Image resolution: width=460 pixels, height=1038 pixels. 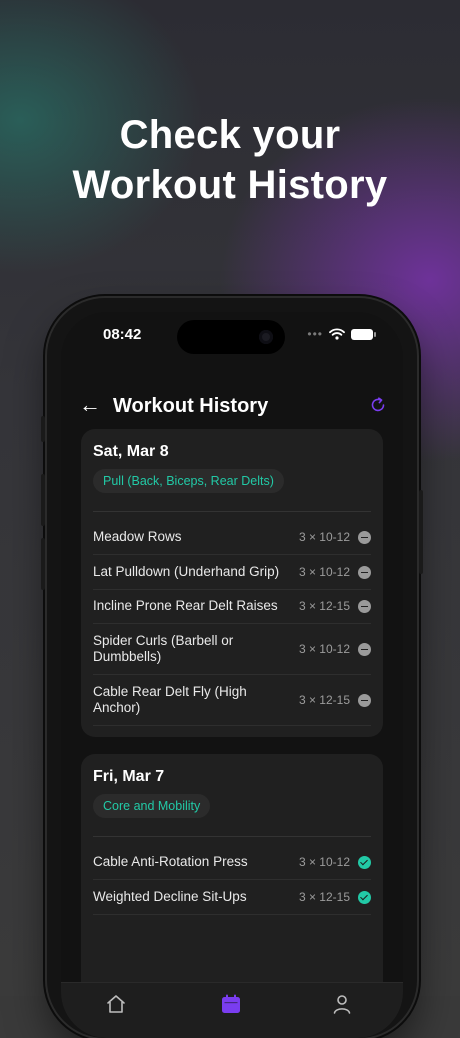 What do you see at coordinates (90, 405) in the screenshot?
I see `back-arrow-icon: ←` at bounding box center [90, 405].